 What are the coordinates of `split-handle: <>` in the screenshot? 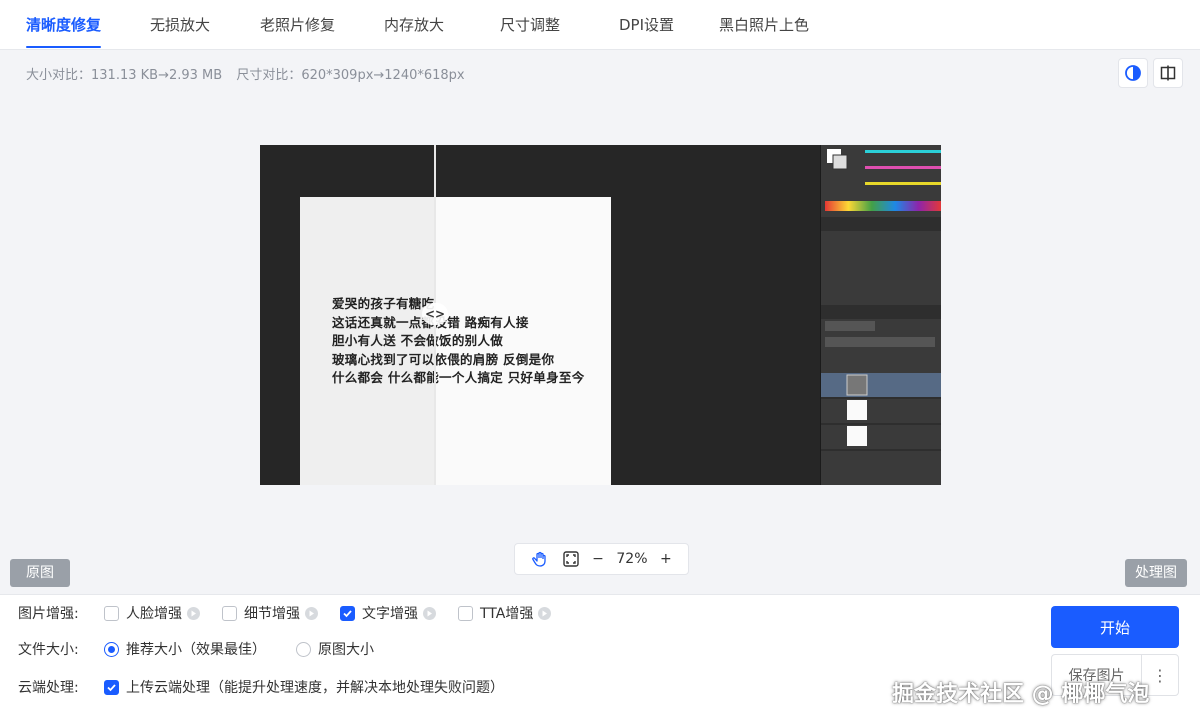 It's located at (435, 314).